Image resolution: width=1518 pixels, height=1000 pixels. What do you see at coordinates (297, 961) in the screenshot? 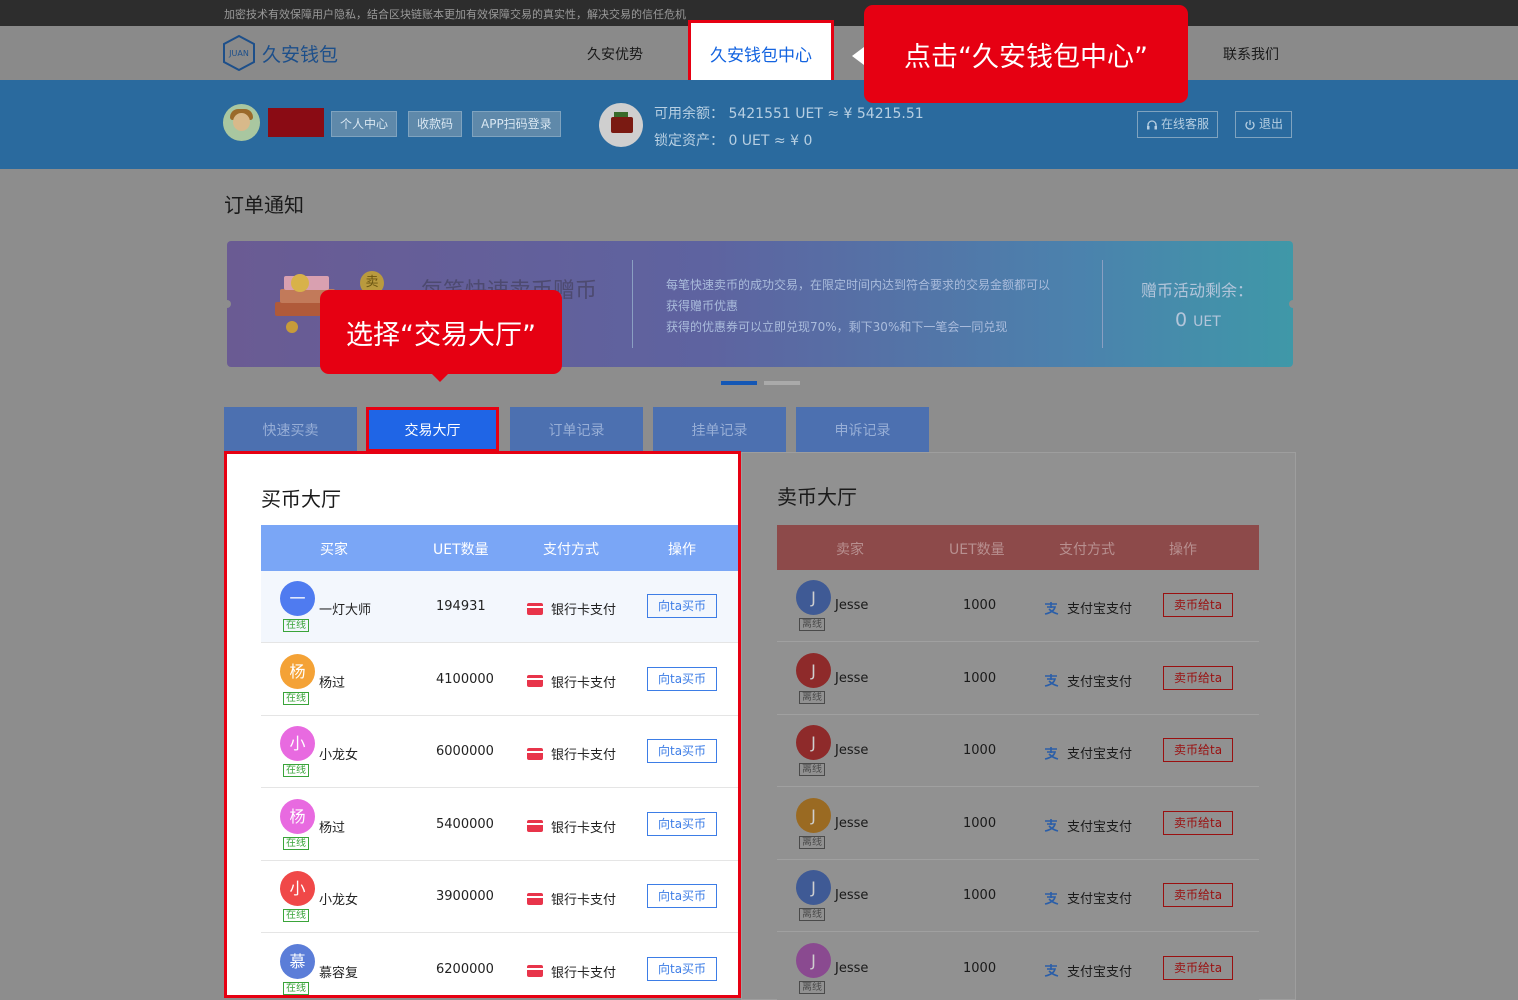
I see `buyer-avatar: 慕` at bounding box center [297, 961].